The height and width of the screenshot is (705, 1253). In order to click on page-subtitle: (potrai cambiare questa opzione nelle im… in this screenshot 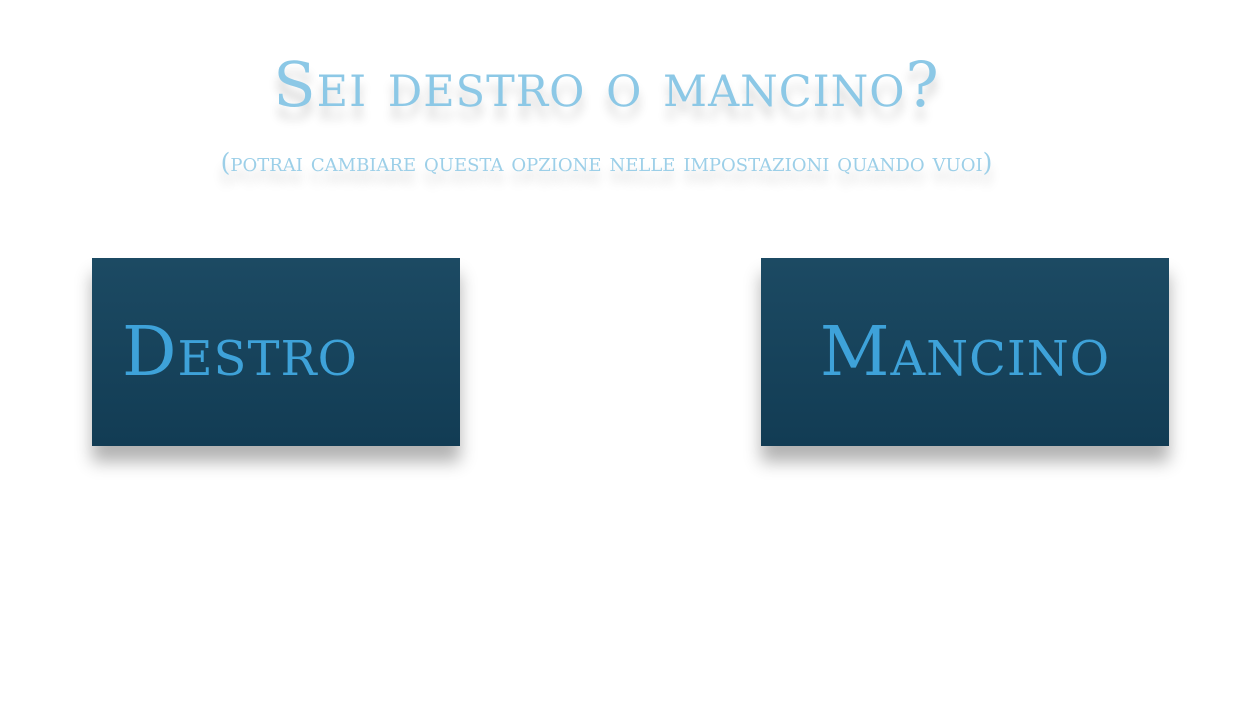, I will do `click(606, 162)`.